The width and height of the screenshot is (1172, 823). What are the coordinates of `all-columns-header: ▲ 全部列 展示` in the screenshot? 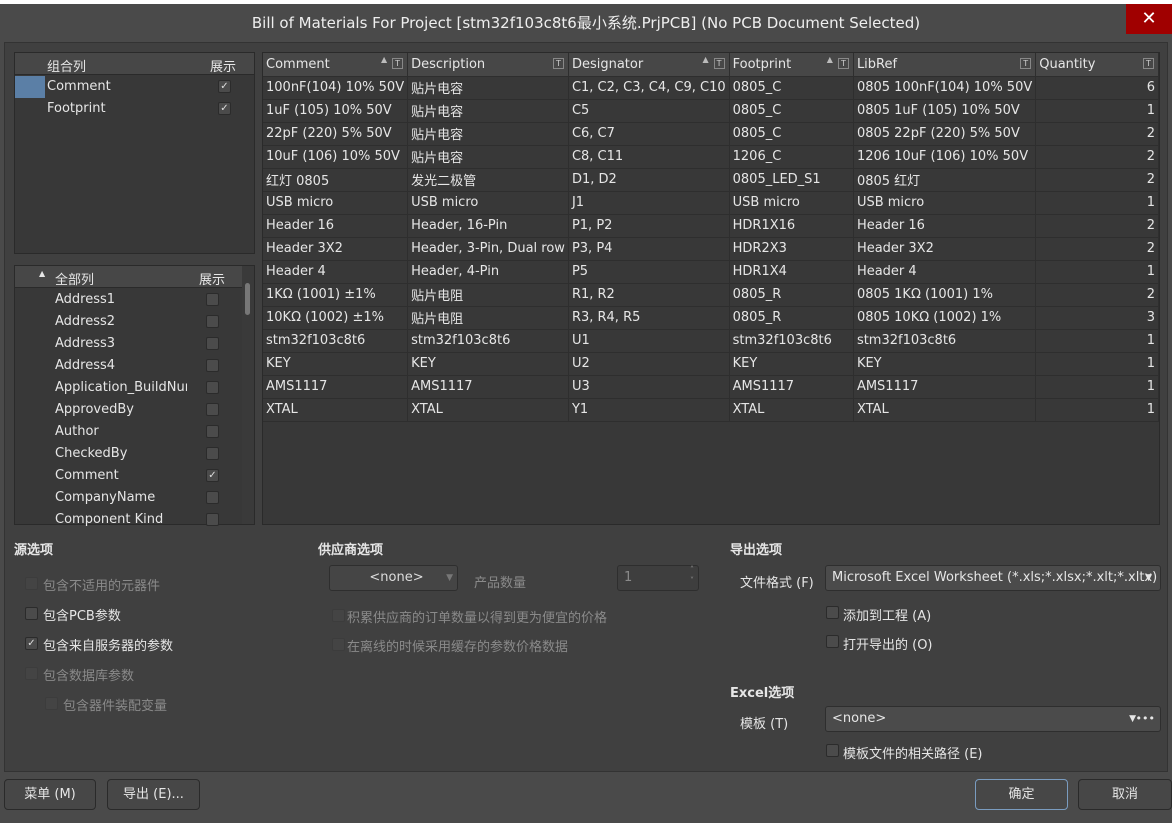 It's located at (128, 277).